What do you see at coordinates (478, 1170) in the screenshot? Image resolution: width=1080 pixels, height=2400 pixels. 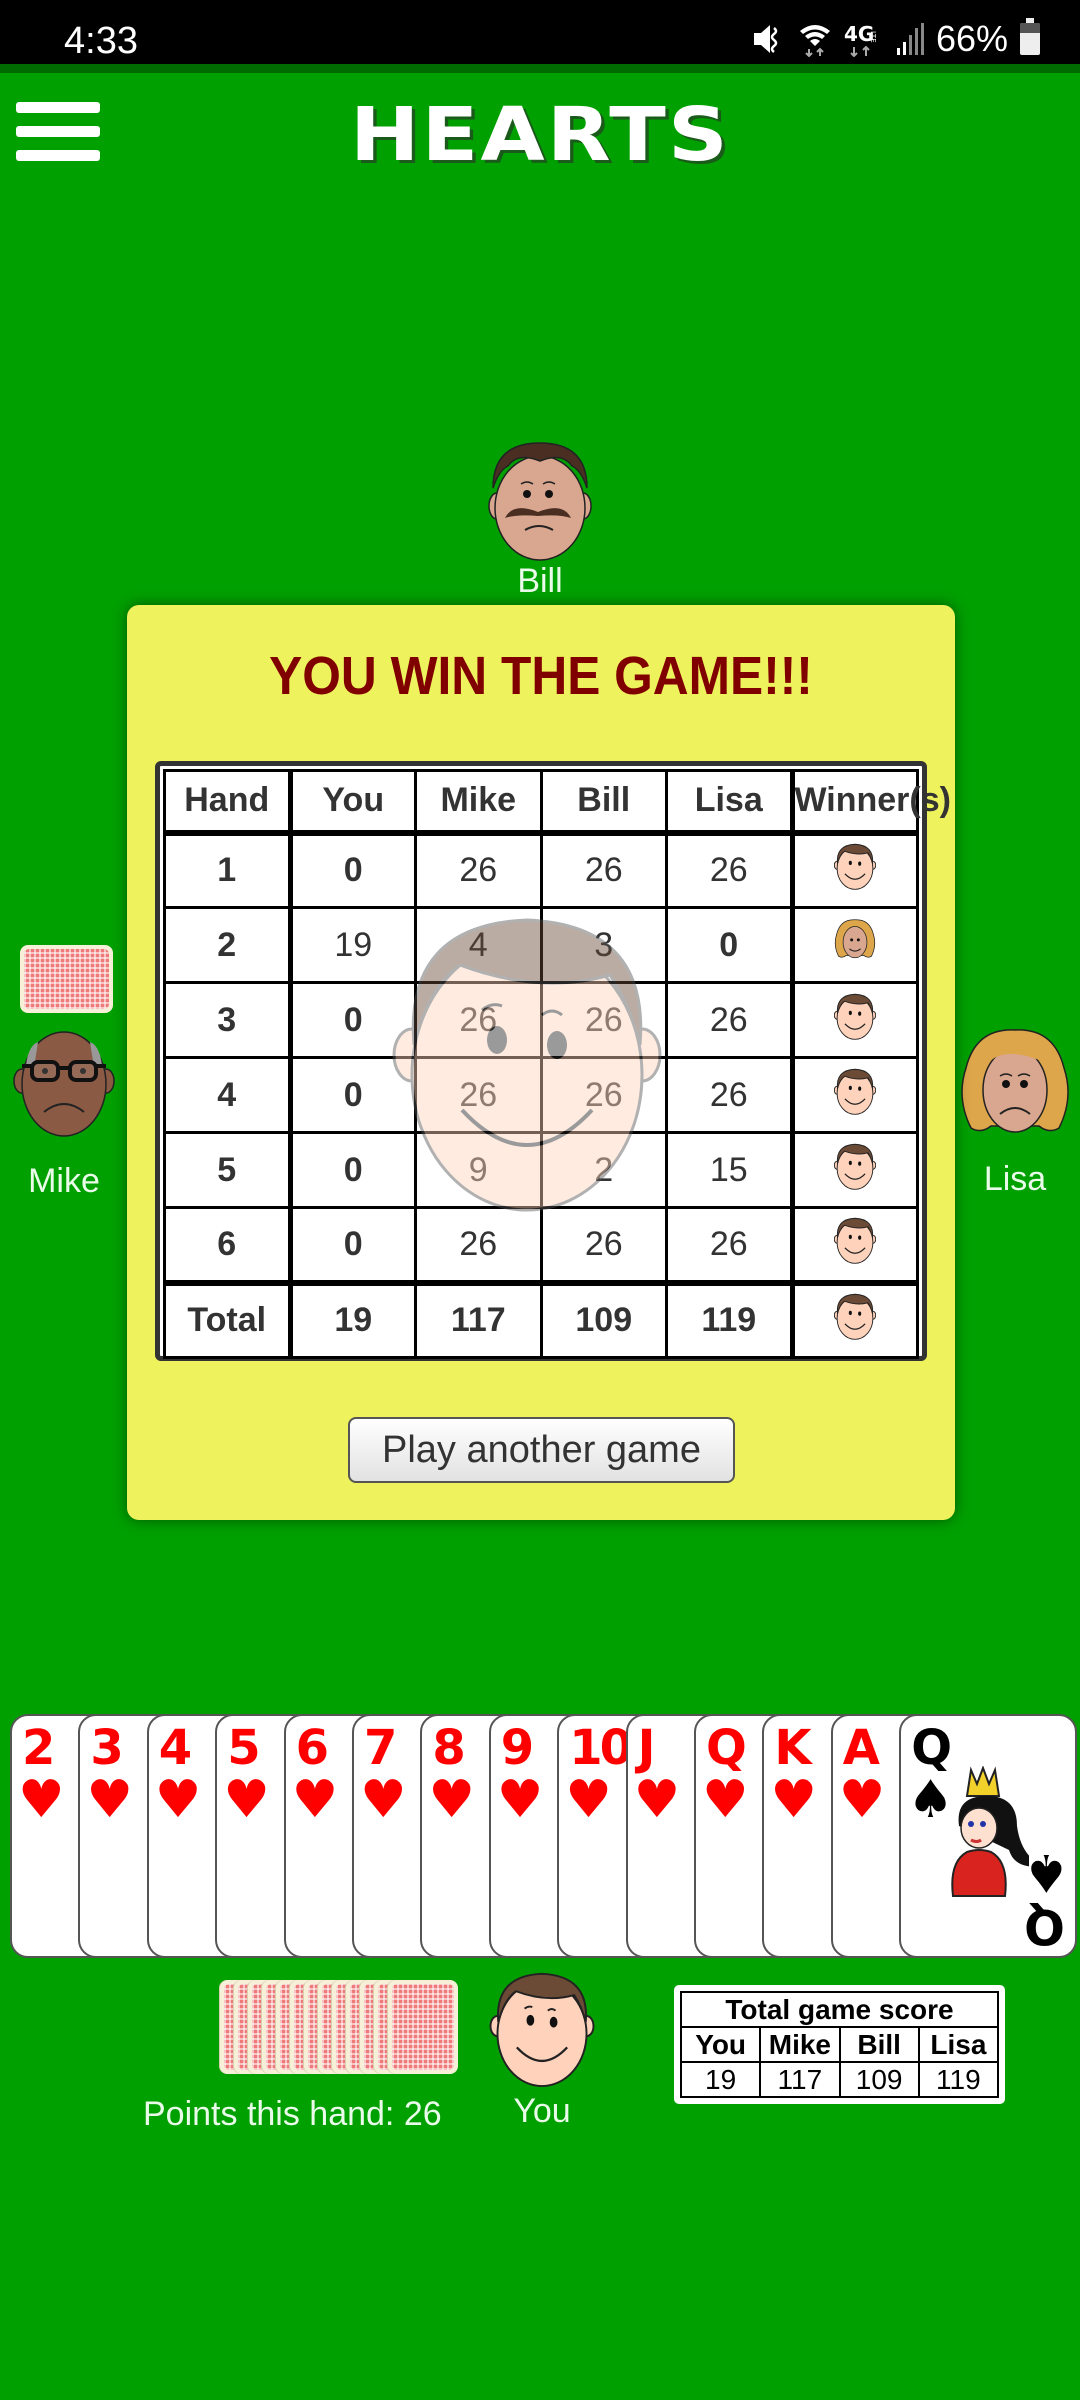 I see `score-cell: 9` at bounding box center [478, 1170].